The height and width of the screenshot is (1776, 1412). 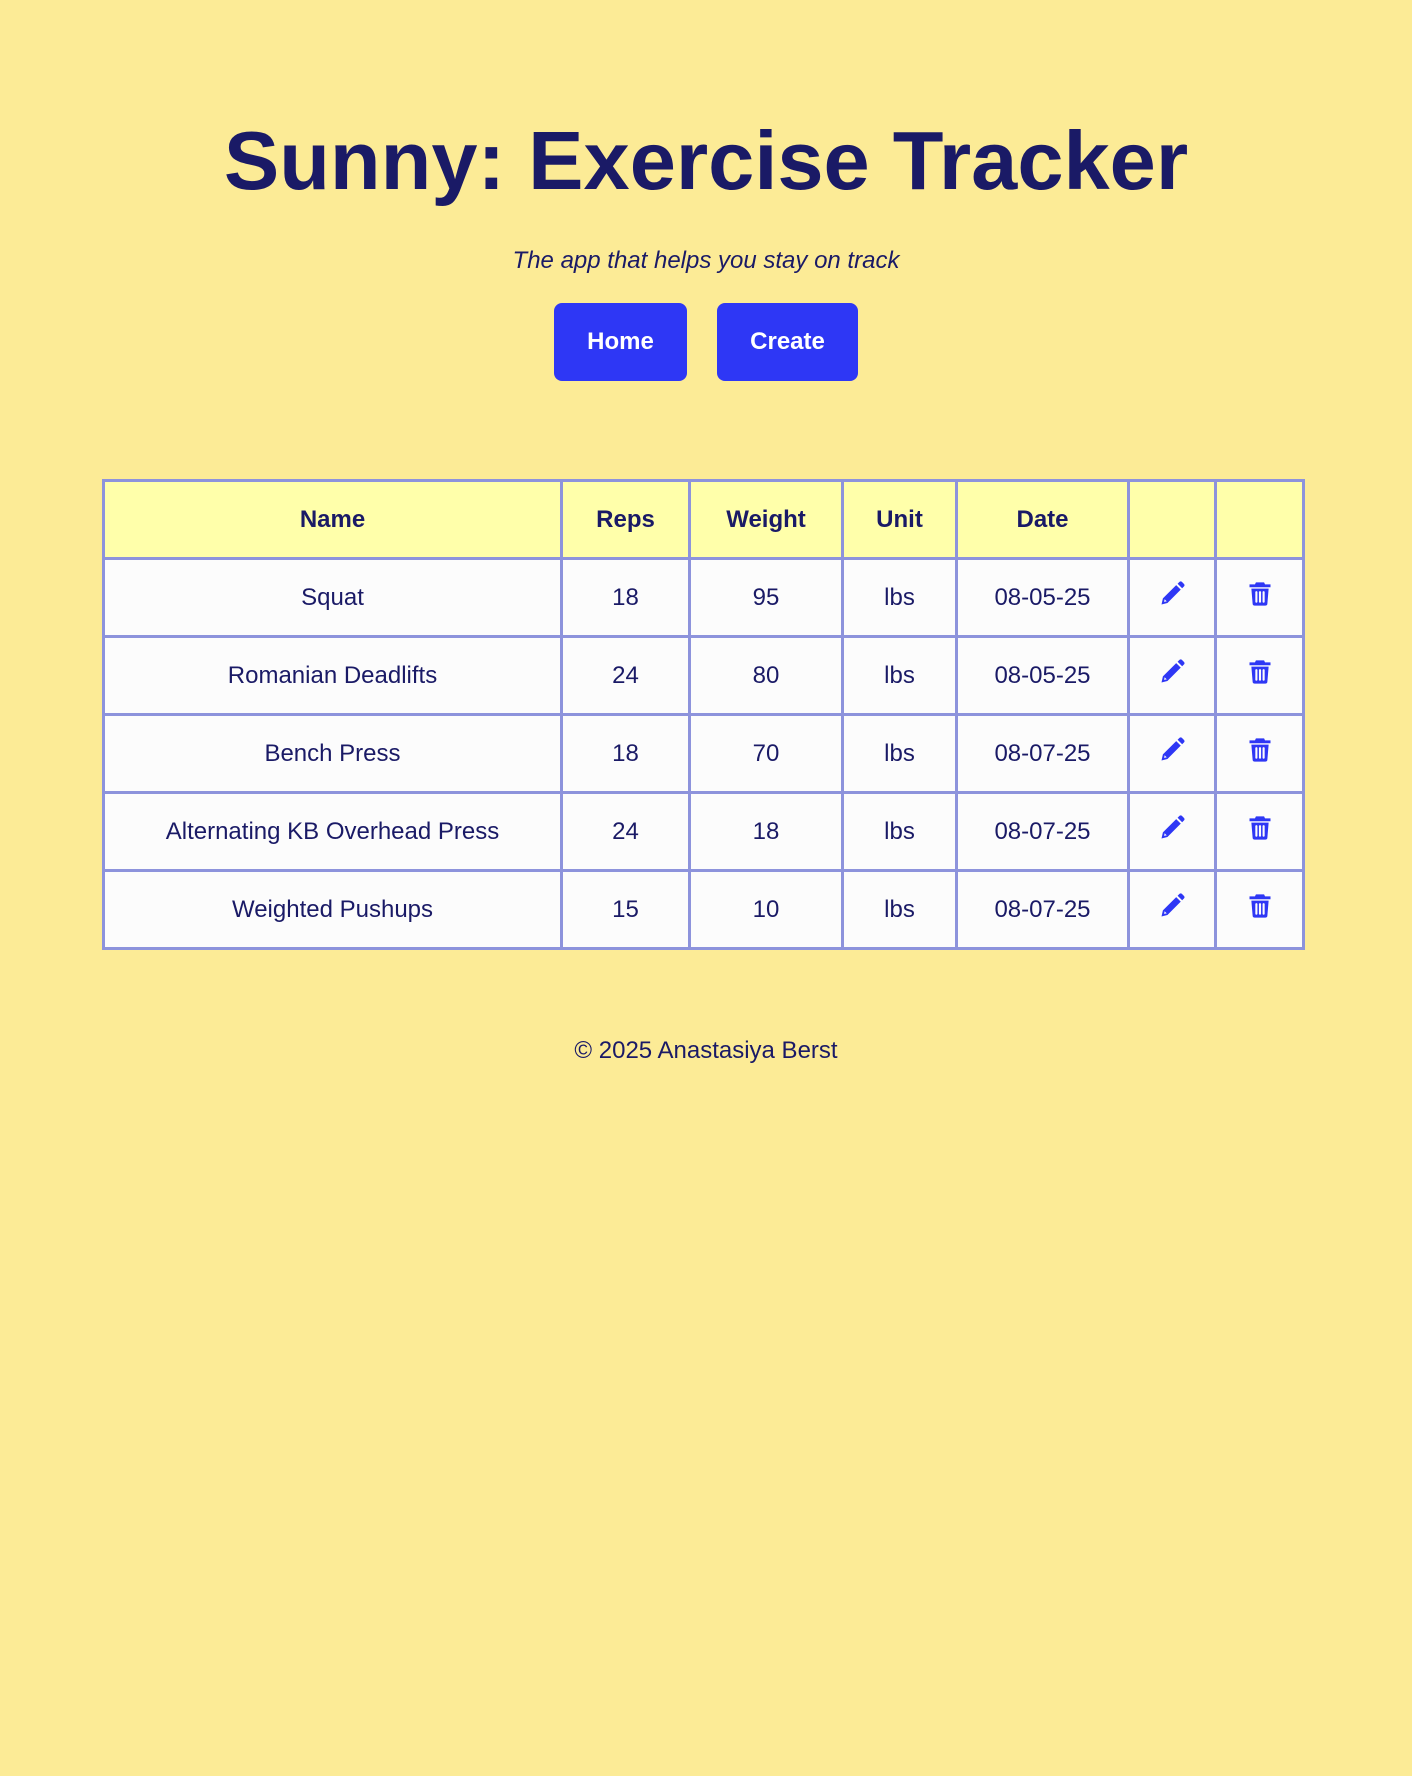 What do you see at coordinates (332, 909) in the screenshot?
I see `cell-name: Weighted Pushups` at bounding box center [332, 909].